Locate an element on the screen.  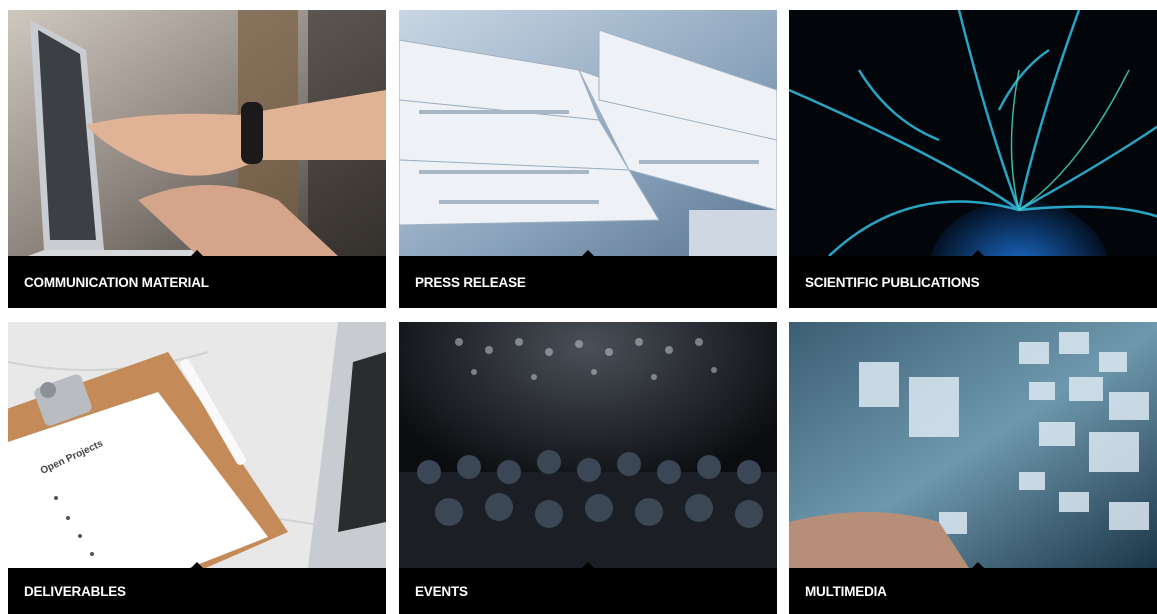
card-label: DELIVERABLES is located at coordinates (75, 591).